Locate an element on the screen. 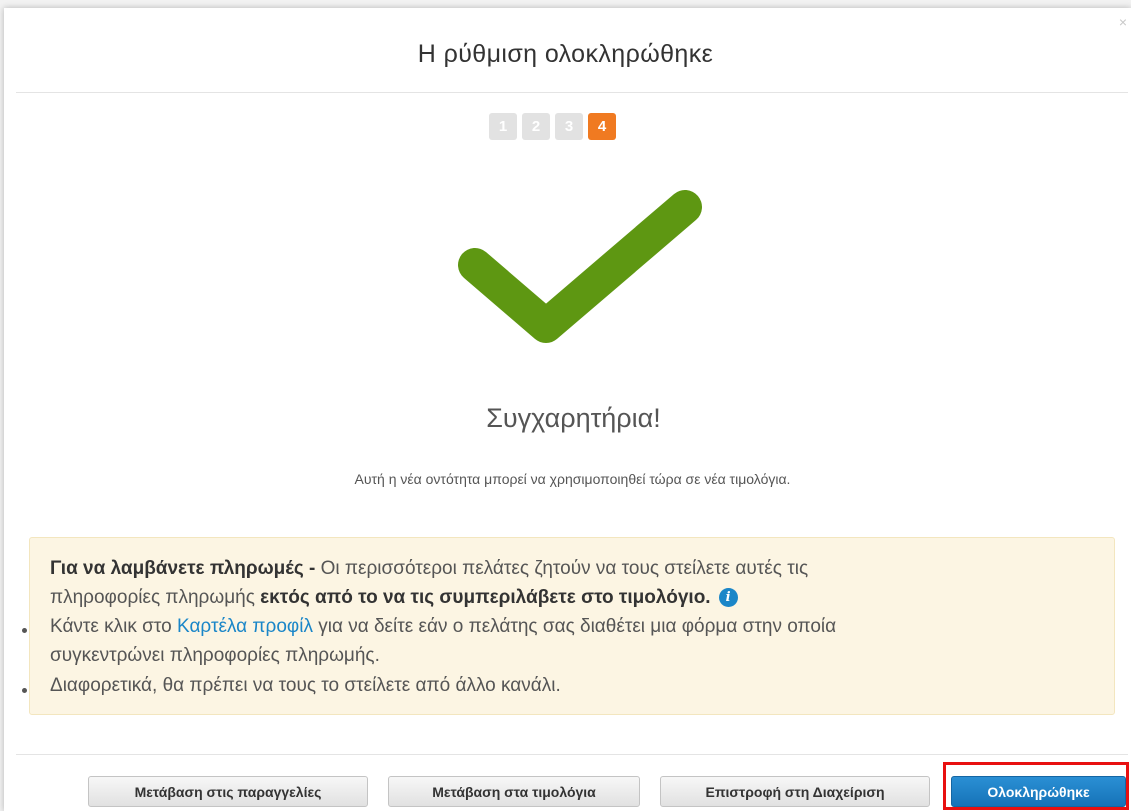 The image size is (1131, 811). title-divider is located at coordinates (572, 92).